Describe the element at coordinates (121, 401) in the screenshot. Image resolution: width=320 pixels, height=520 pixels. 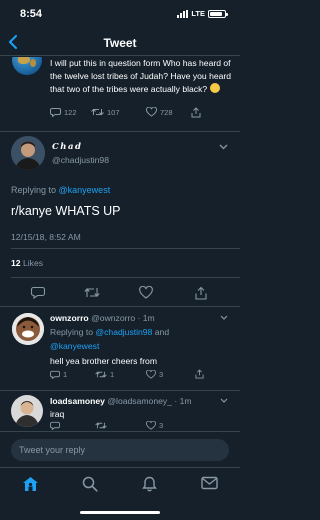
I see `reply-author: loadsamoney @loadsamoney_ · 1m` at that location.